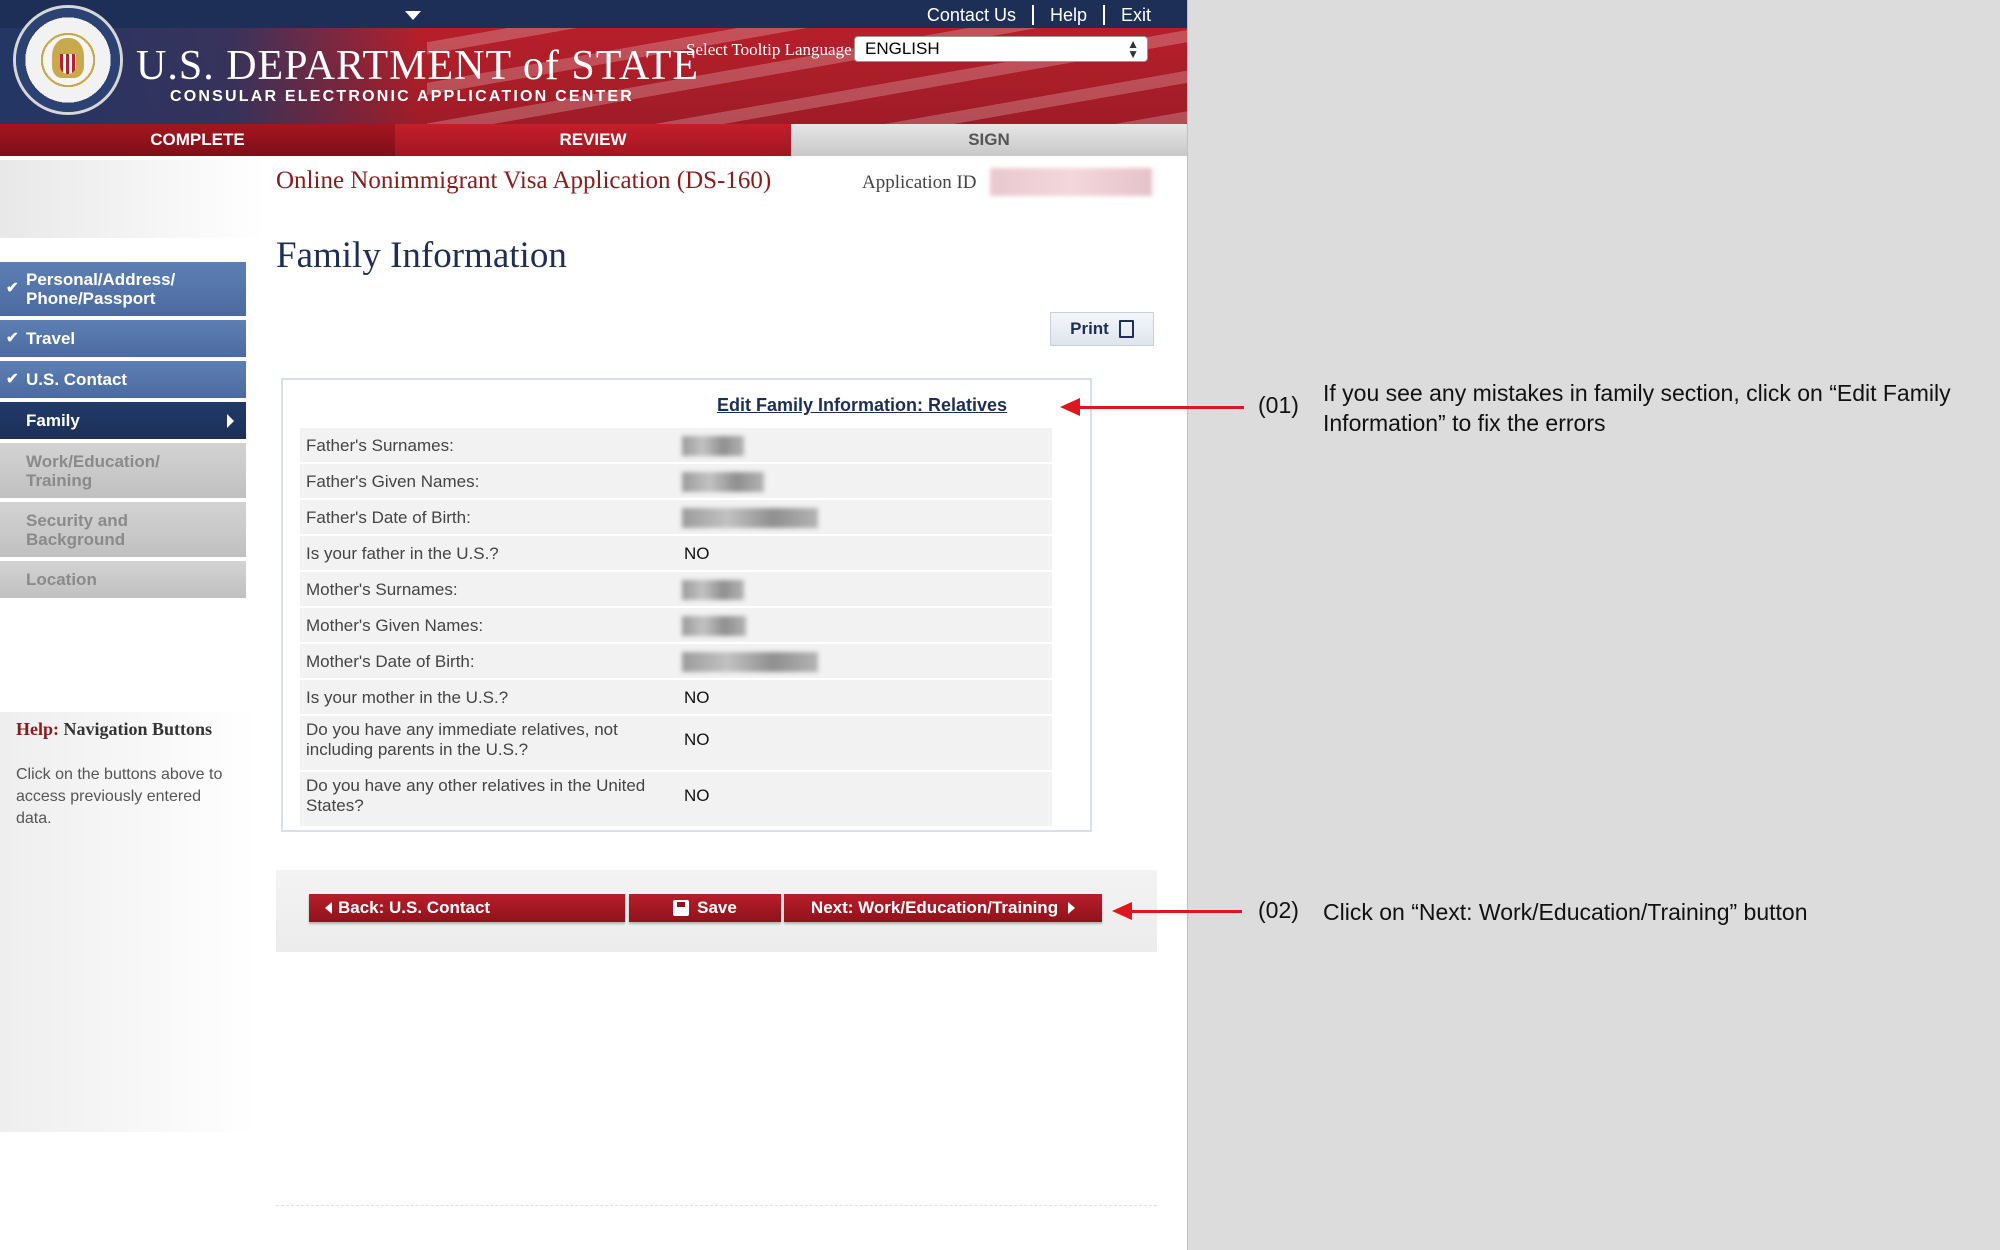 This screenshot has width=2000, height=1250. Describe the element at coordinates (395, 625) in the screenshot. I see `field-label: Mother's Given Names:` at that location.